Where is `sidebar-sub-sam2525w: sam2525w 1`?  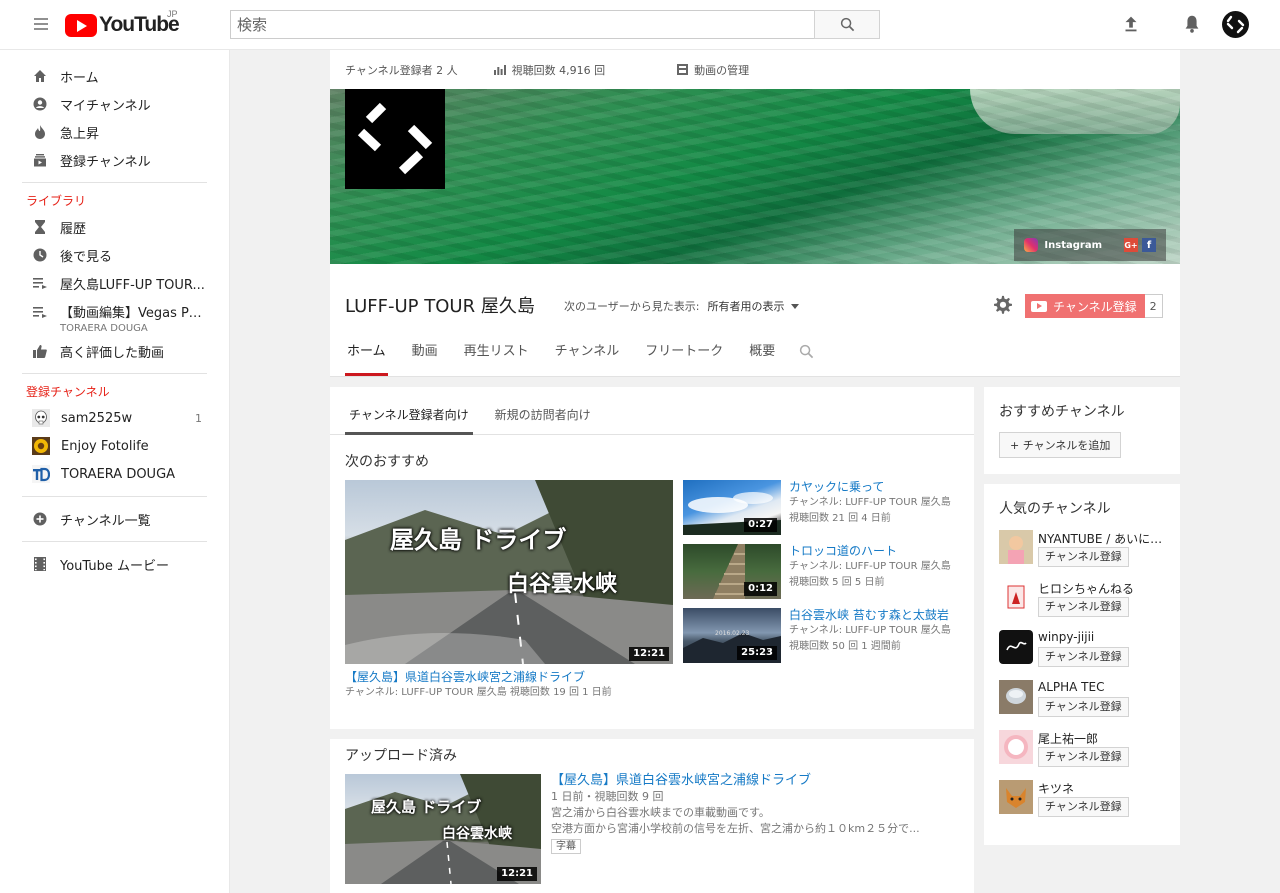
sidebar-sub-sam2525w: sam2525w 1 is located at coordinates (114, 418).